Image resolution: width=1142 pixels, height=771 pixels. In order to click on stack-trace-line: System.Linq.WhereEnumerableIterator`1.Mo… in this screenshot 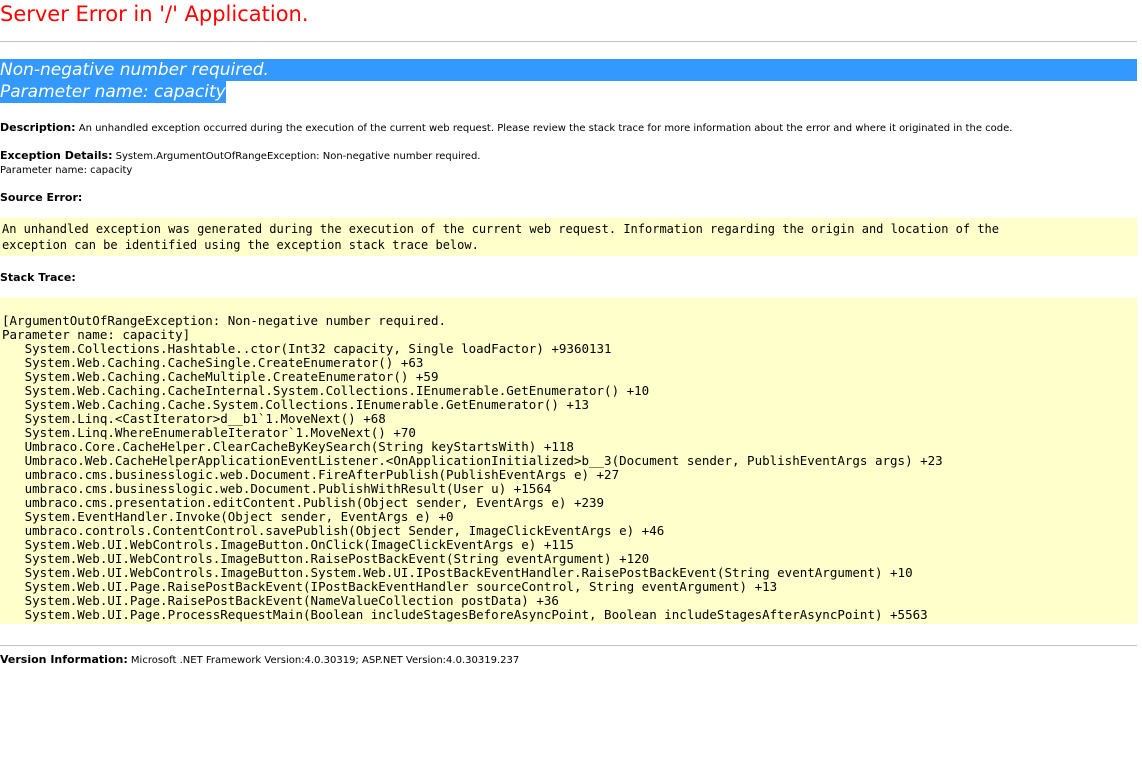, I will do `click(209, 432)`.